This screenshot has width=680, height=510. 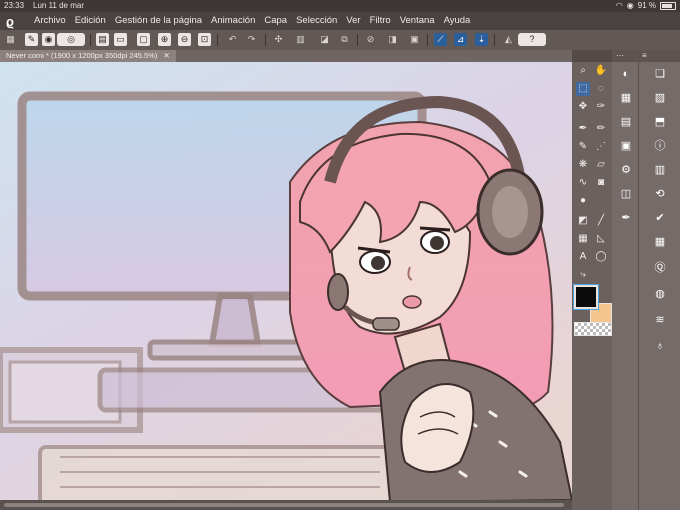 I want to click on properties-icon: ⚙, so click(x=626, y=170).